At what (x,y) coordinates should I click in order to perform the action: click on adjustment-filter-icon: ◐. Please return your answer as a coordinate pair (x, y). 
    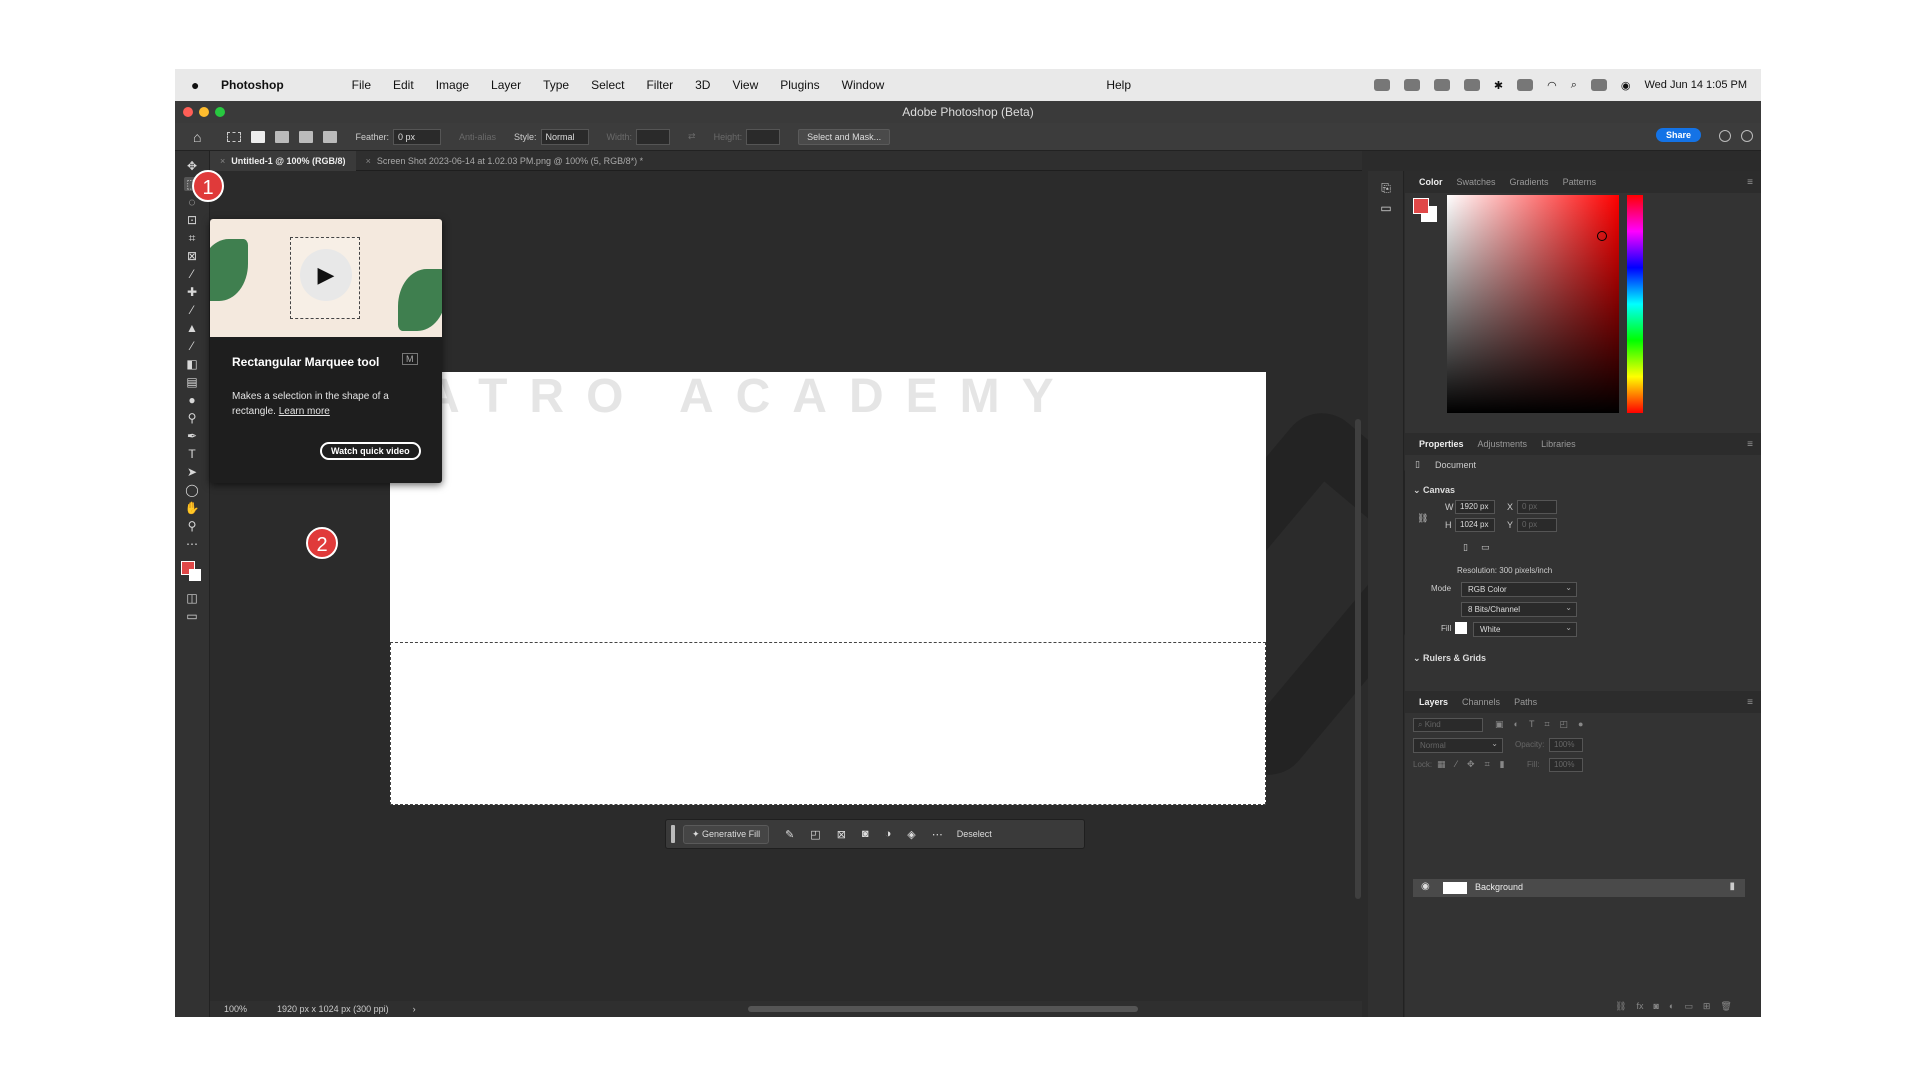
    Looking at the image, I should click on (1516, 724).